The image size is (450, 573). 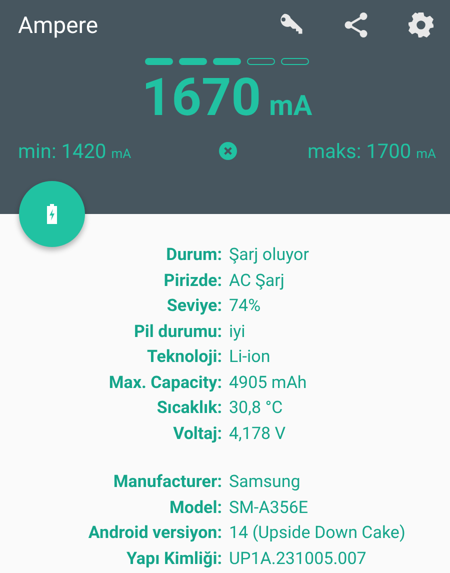 I want to click on info-value: Şarj oluyor, so click(x=269, y=255).